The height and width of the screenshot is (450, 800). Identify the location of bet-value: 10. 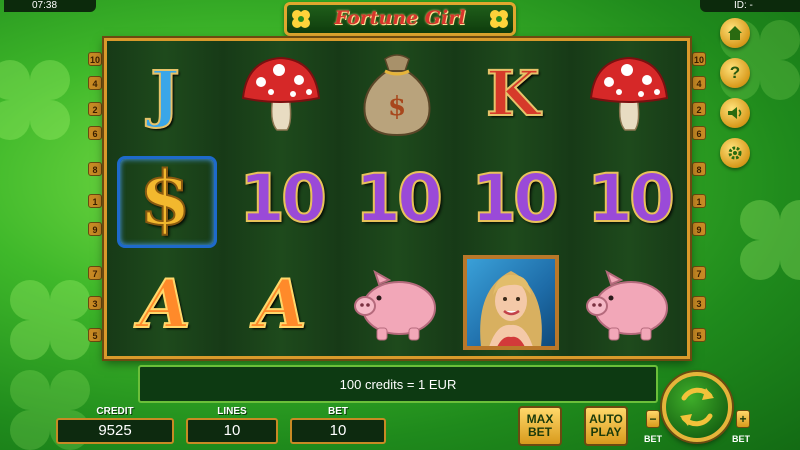
(338, 431).